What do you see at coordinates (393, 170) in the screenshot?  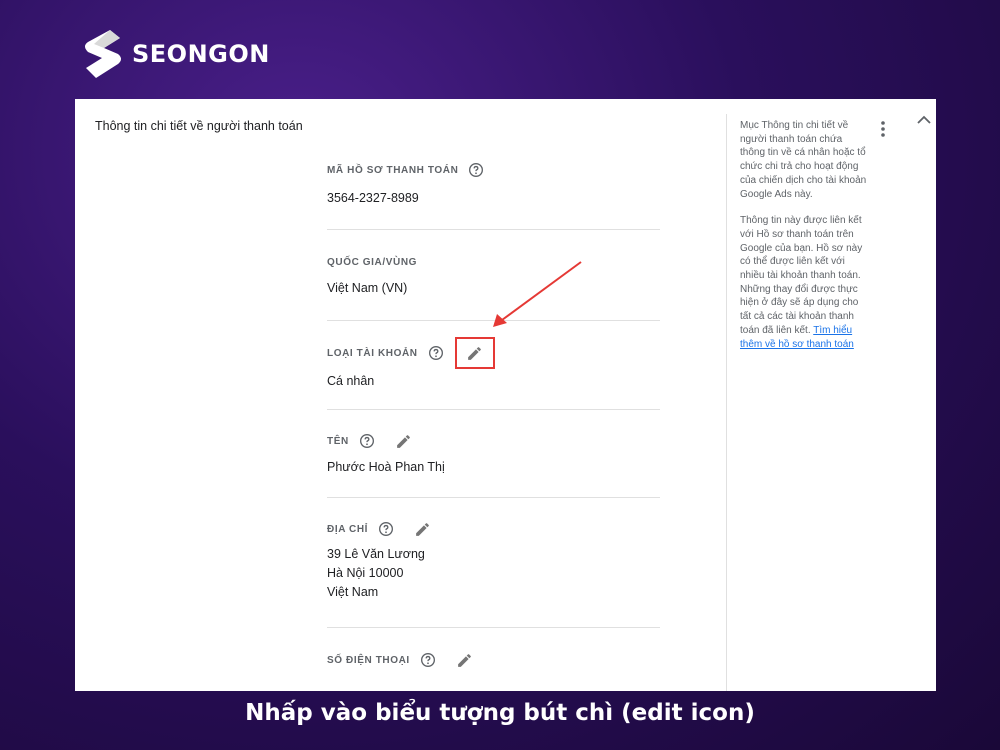 I see `field-label: MÃ HỒ SƠ THANH TOÁN` at bounding box center [393, 170].